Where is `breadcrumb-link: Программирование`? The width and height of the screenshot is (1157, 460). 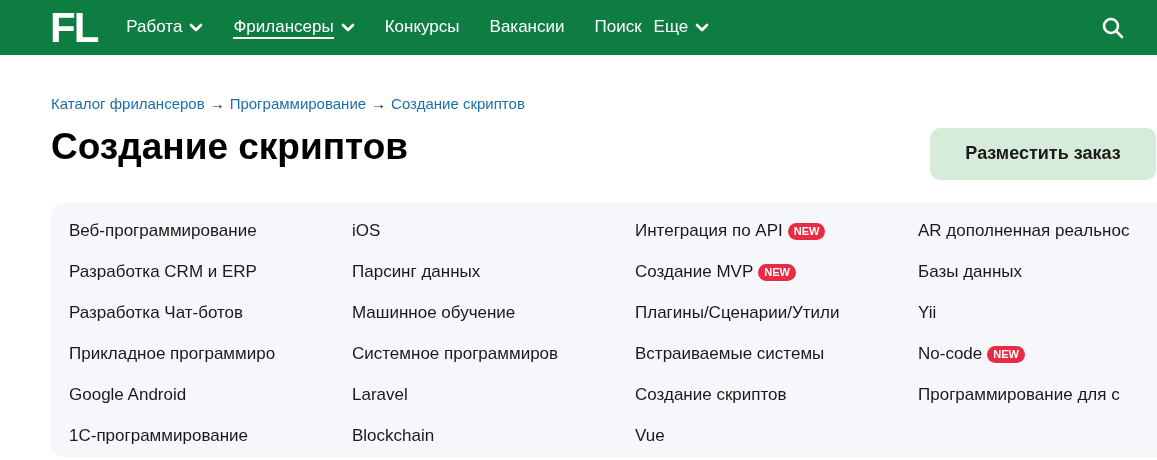
breadcrumb-link: Программирование is located at coordinates (298, 104).